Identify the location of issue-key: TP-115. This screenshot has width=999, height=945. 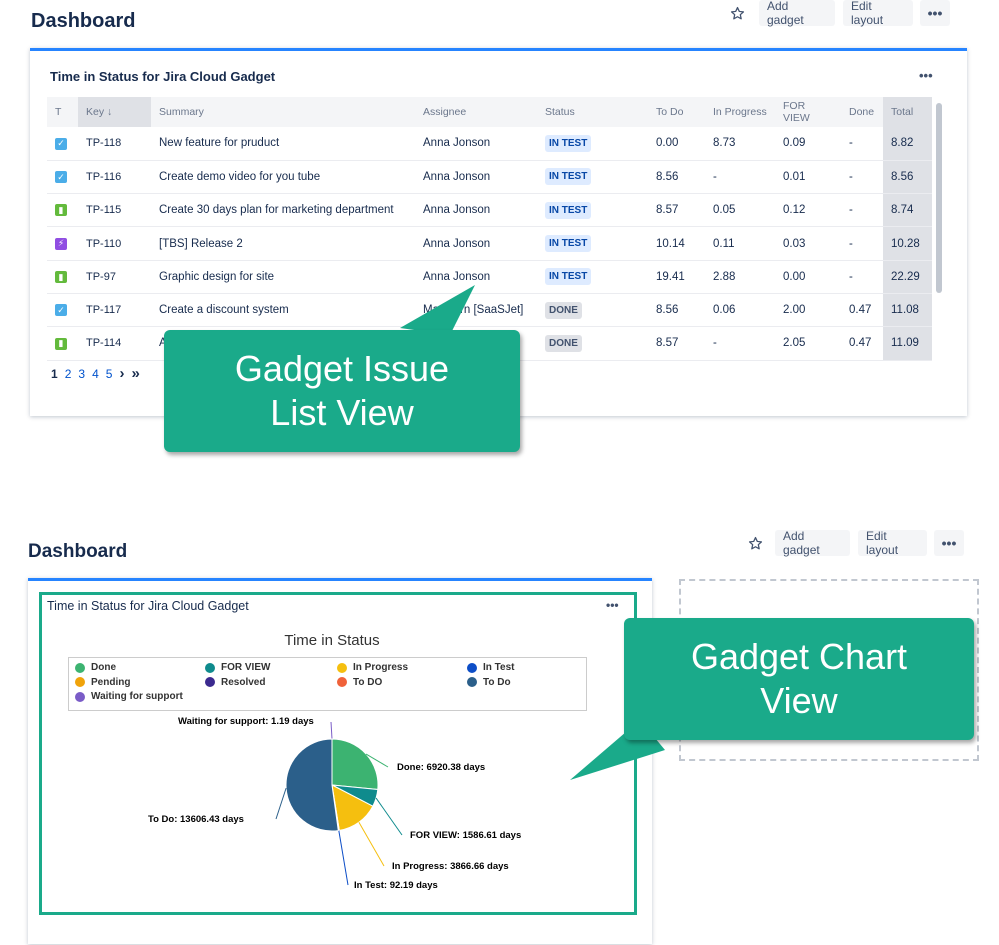
(114, 210).